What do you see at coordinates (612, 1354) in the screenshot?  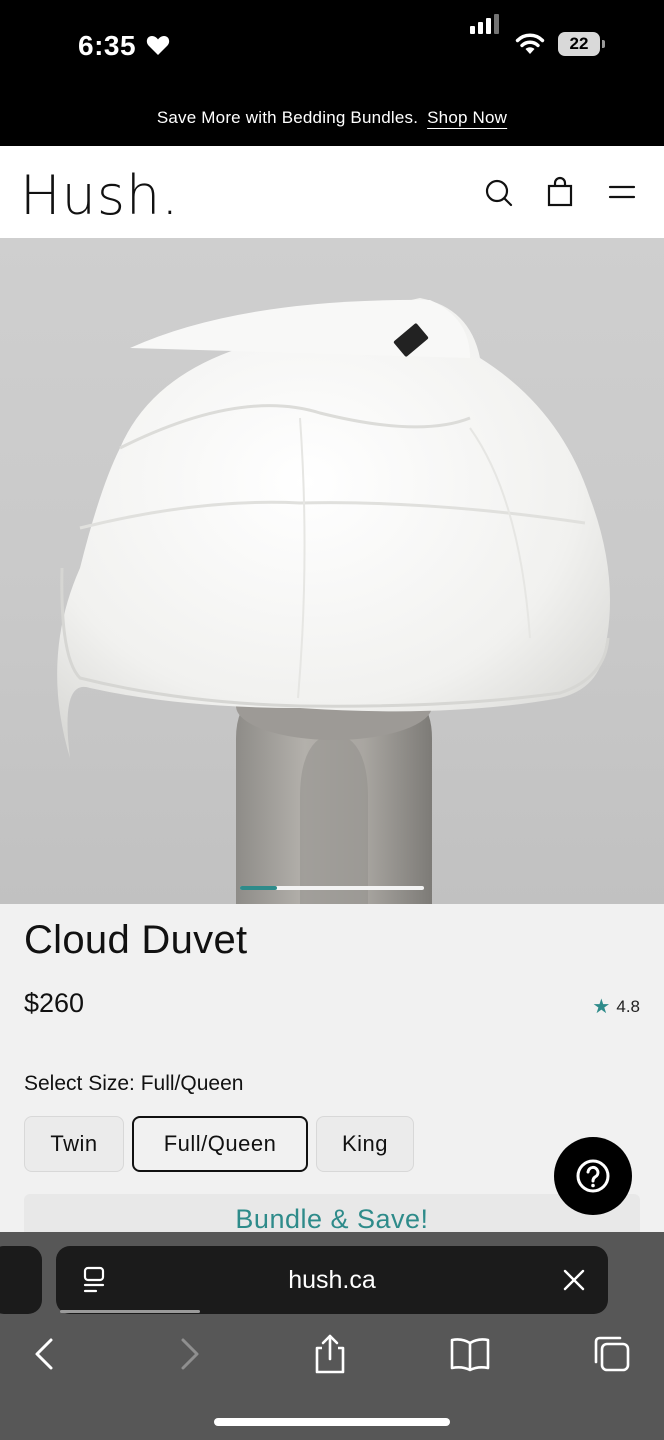 I see `tabs-icon` at bounding box center [612, 1354].